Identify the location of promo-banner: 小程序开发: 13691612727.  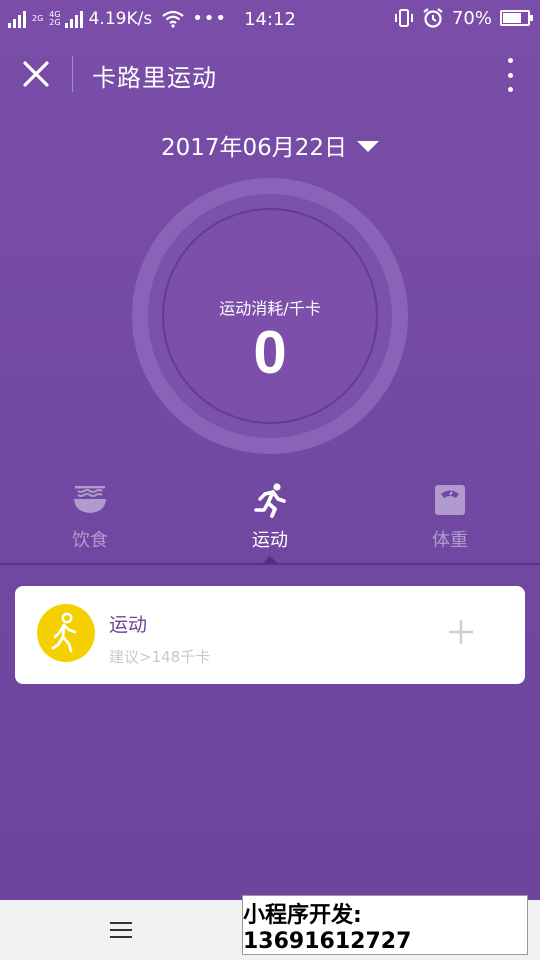
(385, 925).